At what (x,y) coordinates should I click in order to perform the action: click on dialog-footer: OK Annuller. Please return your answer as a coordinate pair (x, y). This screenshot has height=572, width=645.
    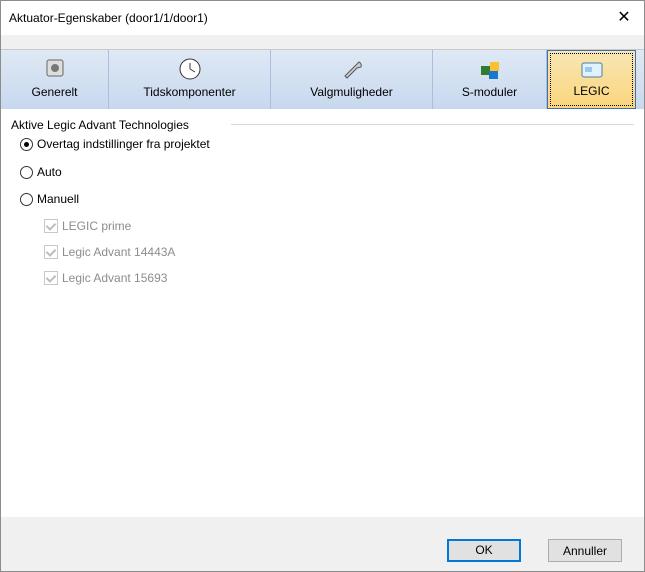
    Looking at the image, I should click on (322, 544).